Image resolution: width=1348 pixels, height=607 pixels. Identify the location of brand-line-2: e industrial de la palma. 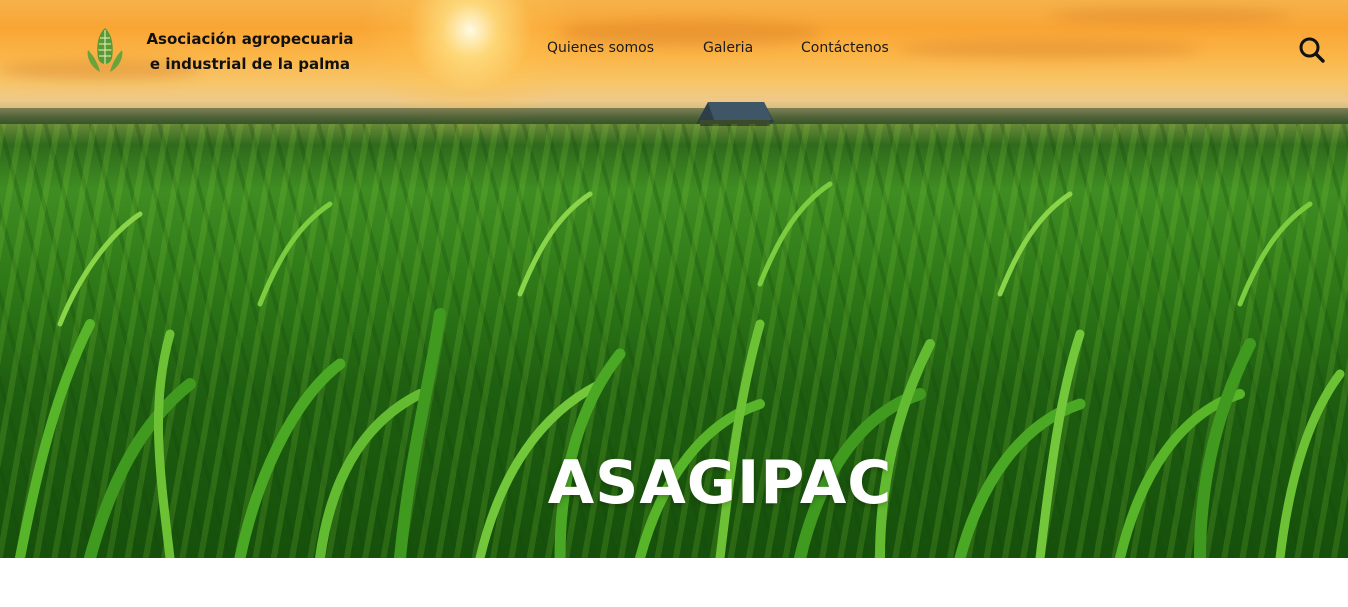
(250, 64).